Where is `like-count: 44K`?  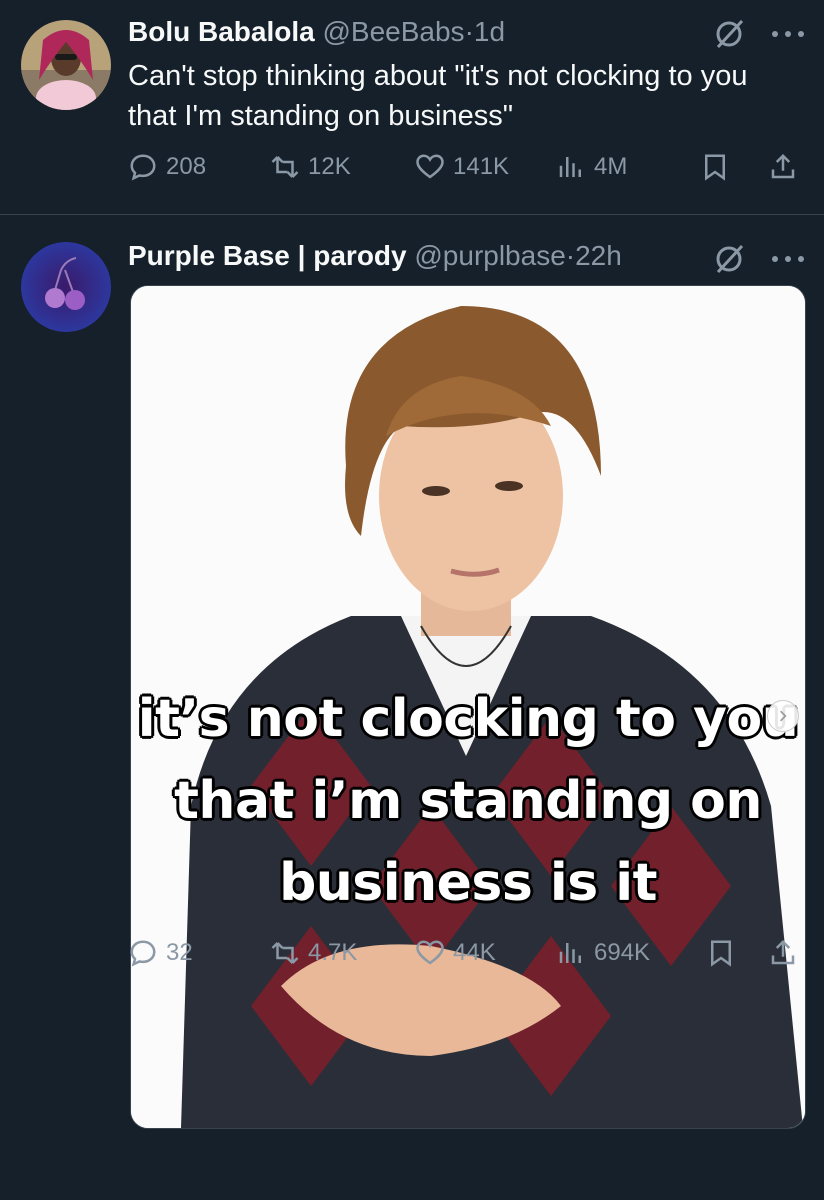 like-count: 44K is located at coordinates (474, 952).